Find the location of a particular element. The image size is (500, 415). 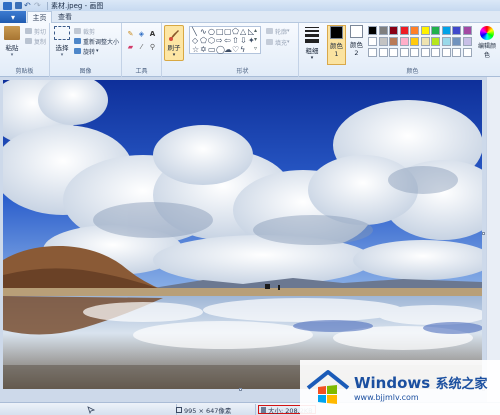

left-arrow-shape-icon: ⇦ is located at coordinates (227, 41).